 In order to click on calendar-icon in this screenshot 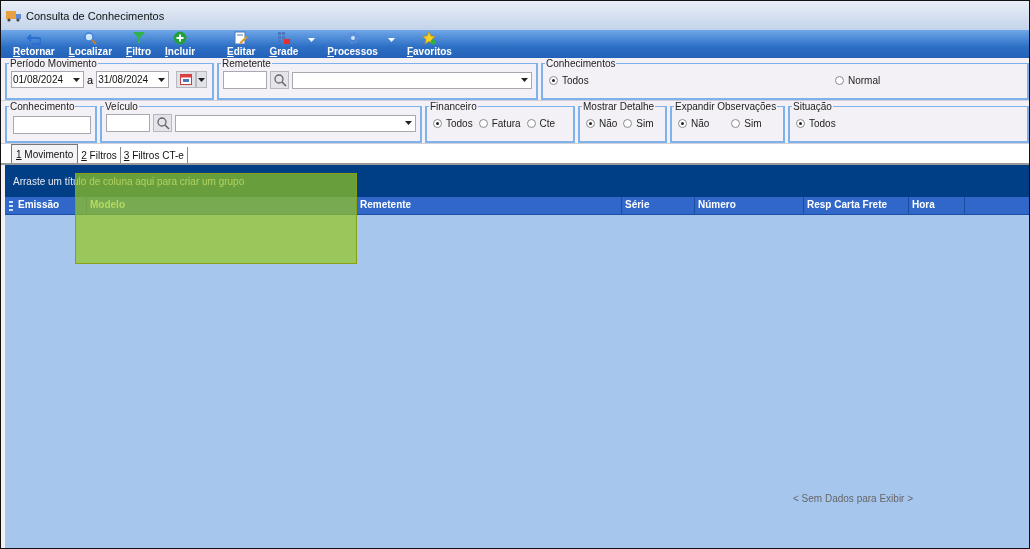, I will do `click(186, 79)`.